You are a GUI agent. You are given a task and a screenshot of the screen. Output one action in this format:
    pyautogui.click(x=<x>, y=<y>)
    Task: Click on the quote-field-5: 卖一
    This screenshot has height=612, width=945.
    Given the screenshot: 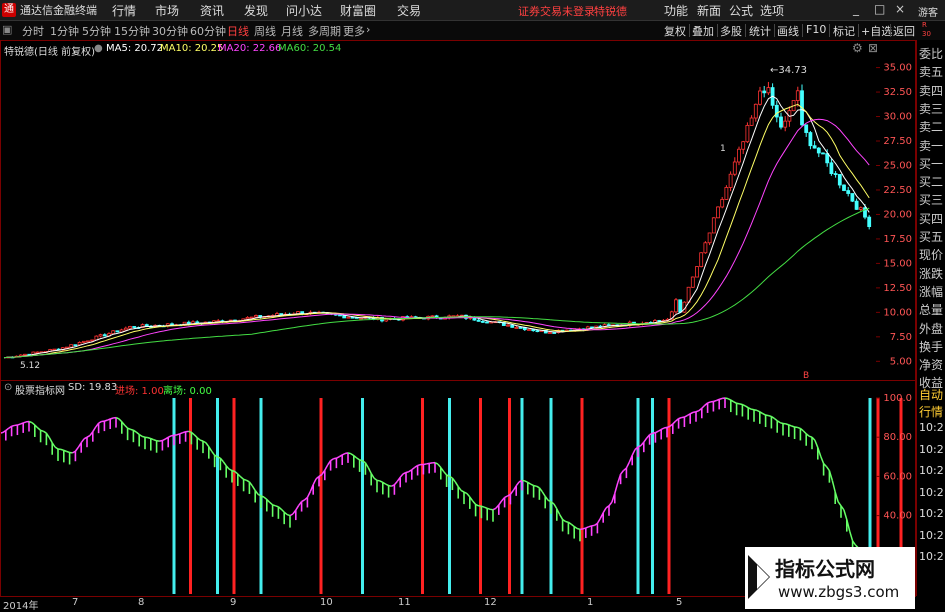 What is the action you would take?
    pyautogui.click(x=931, y=145)
    